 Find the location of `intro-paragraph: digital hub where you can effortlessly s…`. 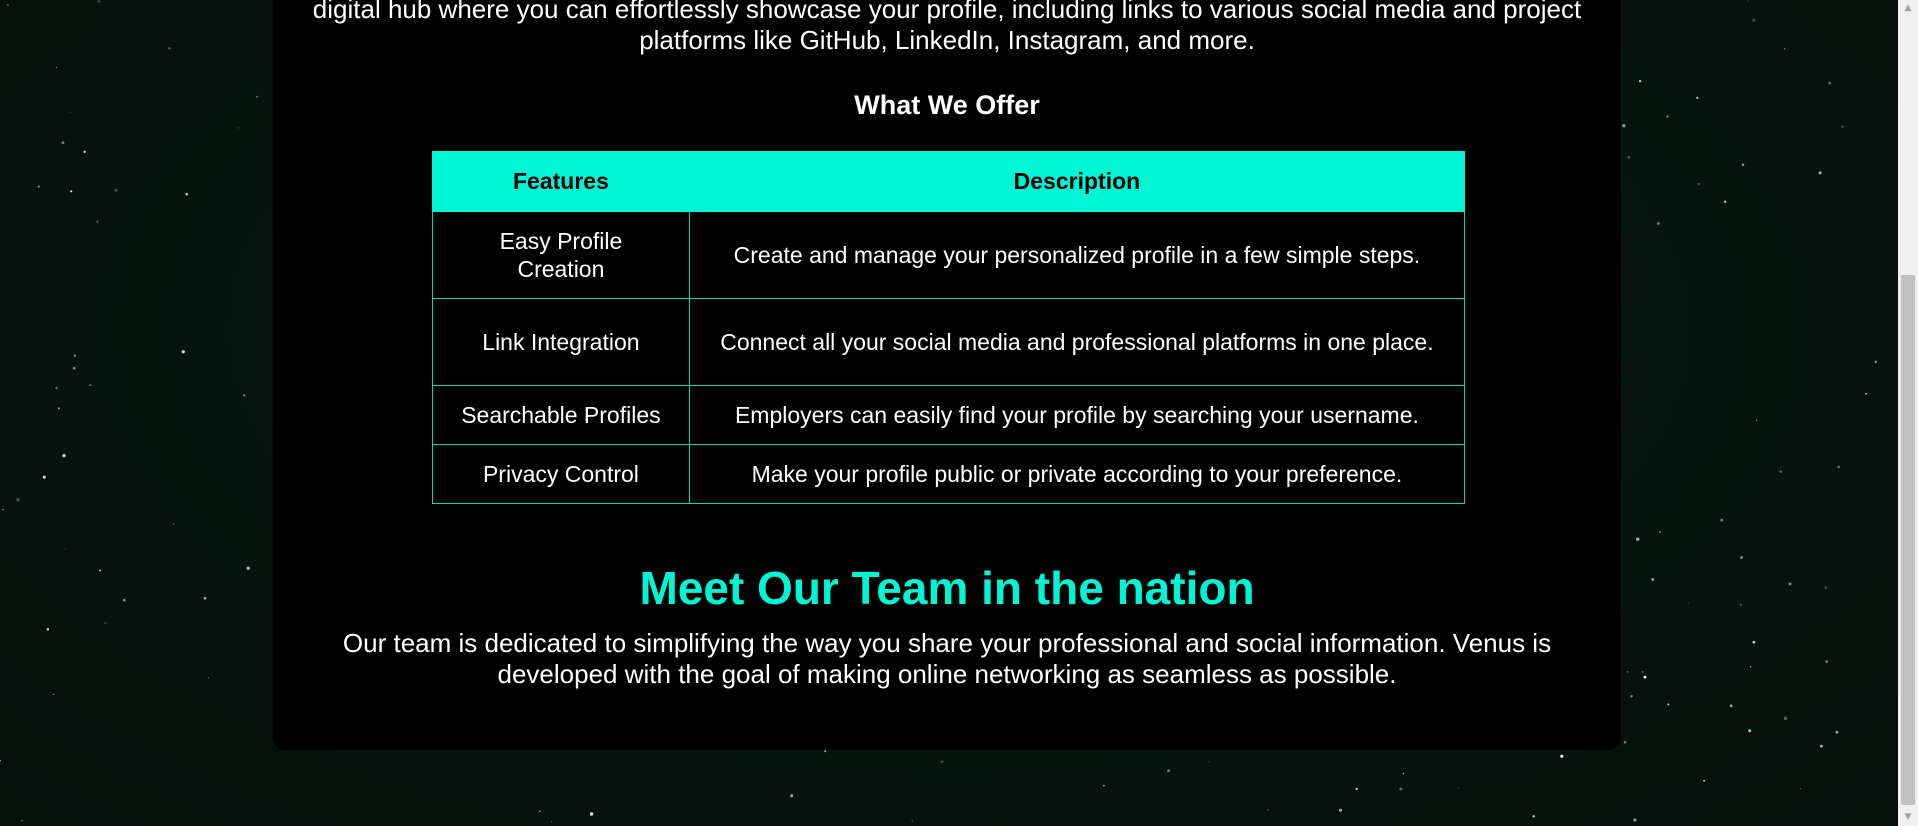

intro-paragraph: digital hub where you can effortlessly s… is located at coordinates (947, 27).